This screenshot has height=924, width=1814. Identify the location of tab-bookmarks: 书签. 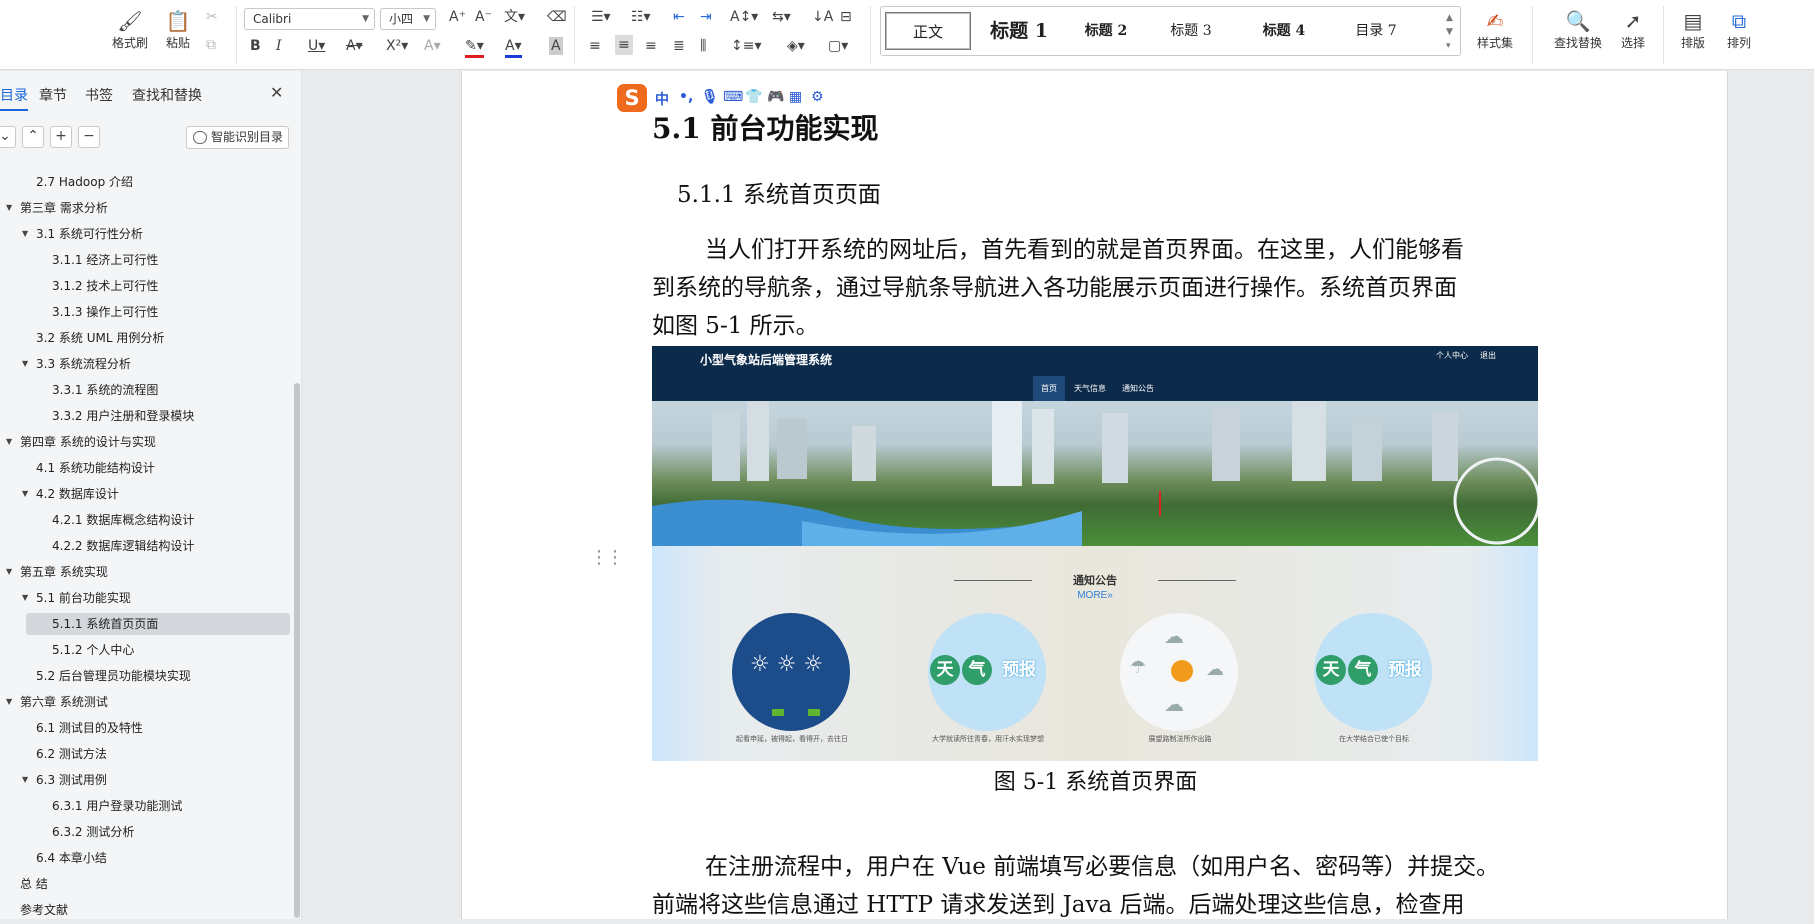
(99, 95).